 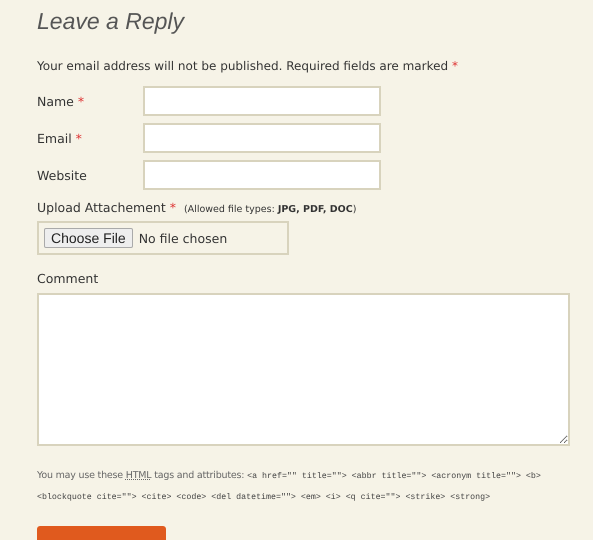 What do you see at coordinates (197, 207) in the screenshot?
I see `upload-label: Upload Attachement * (Allowed file types: JPG, PDF, DOC)` at bounding box center [197, 207].